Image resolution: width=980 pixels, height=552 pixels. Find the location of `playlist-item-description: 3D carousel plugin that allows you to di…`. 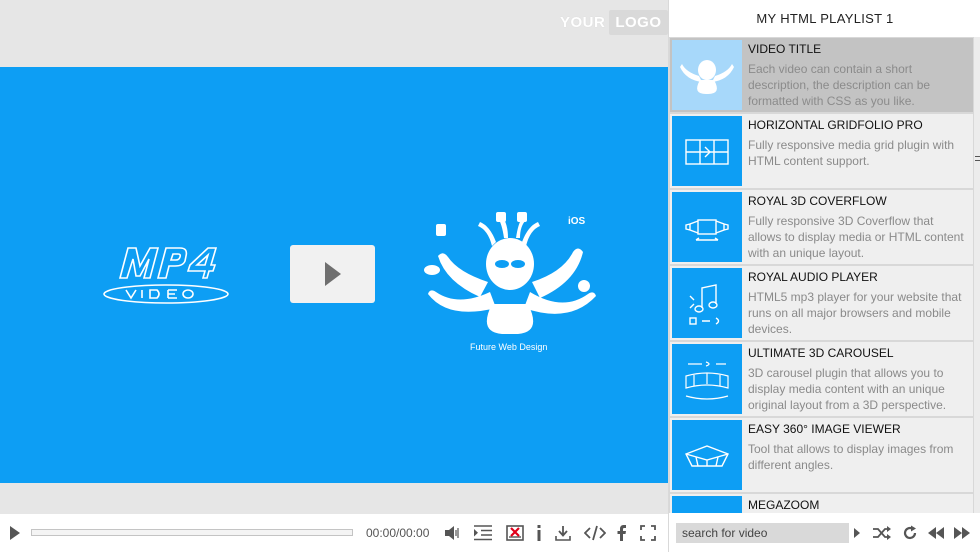

playlist-item-description: 3D carousel plugin that allows you to di… is located at coordinates (847, 389).